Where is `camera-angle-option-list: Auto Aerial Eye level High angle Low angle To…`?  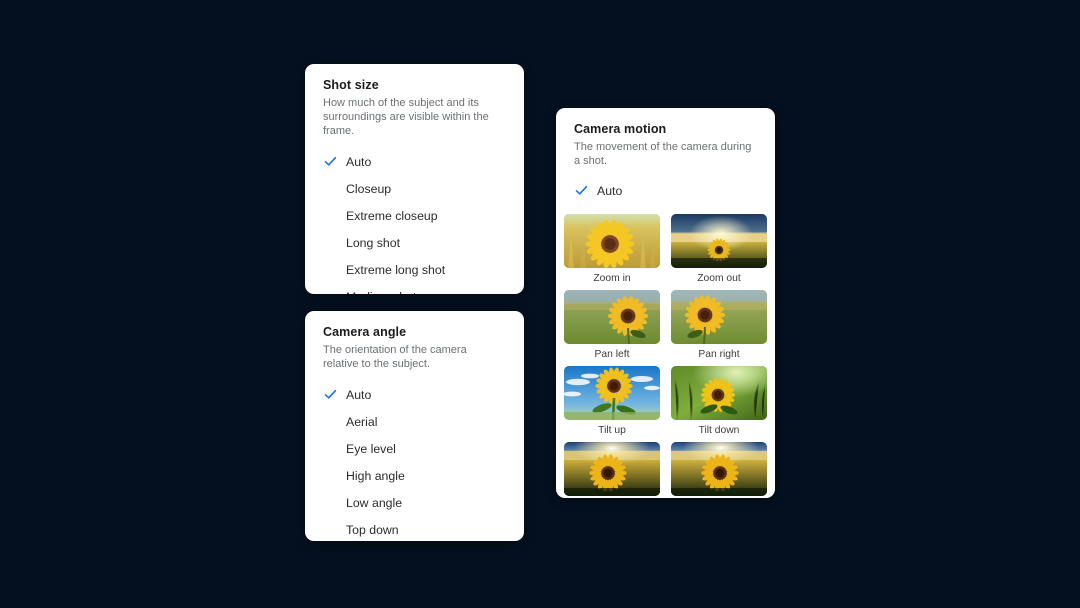
camera-angle-option-list: Auto Aerial Eye level High angle Low angle To… is located at coordinates (414, 456).